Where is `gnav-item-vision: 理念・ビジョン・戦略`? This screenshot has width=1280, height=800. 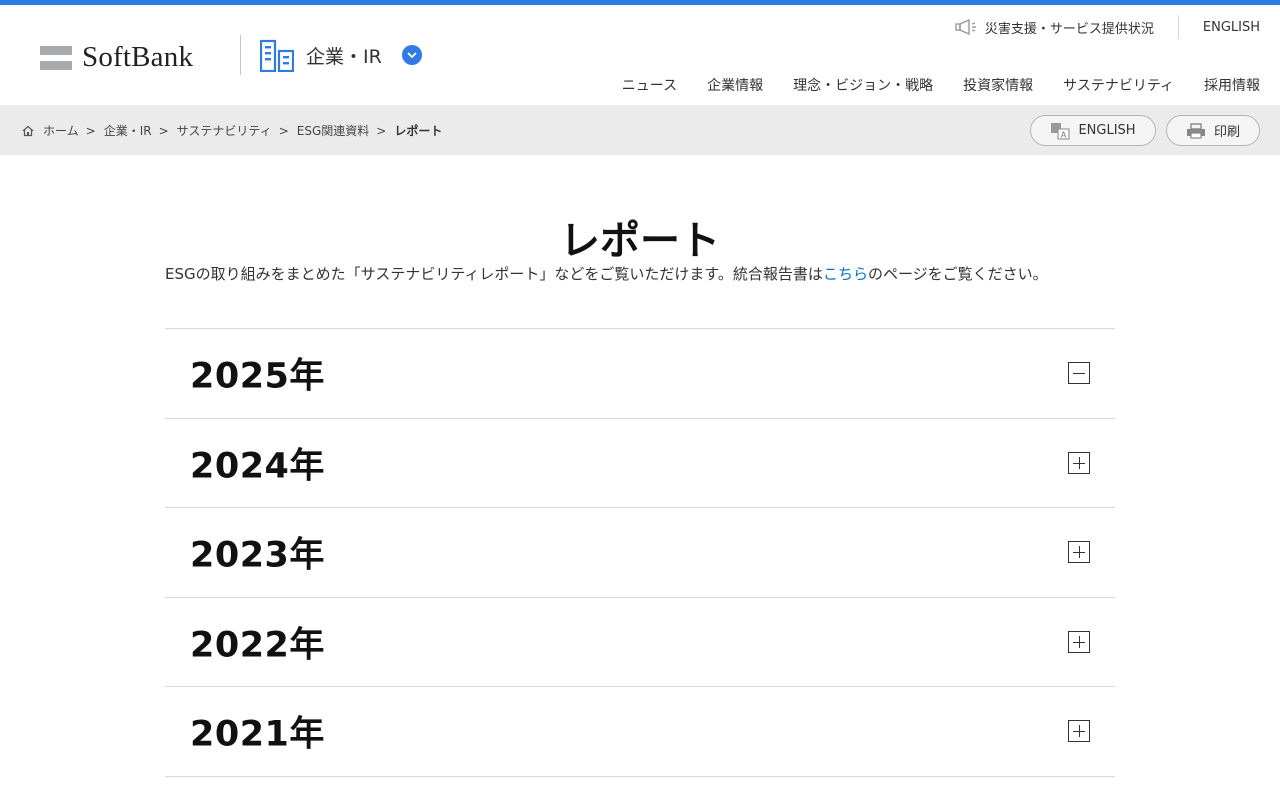
gnav-item-vision: 理念・ビジョン・戦略 is located at coordinates (863, 85).